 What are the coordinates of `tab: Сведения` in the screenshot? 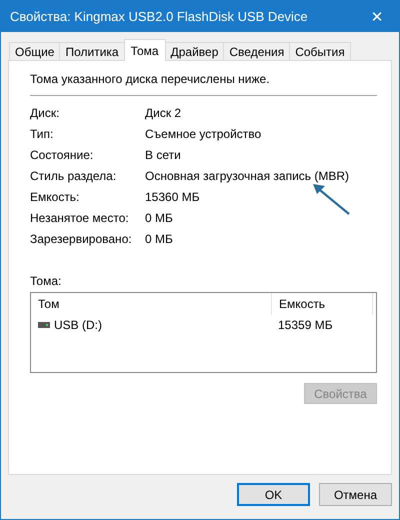 It's located at (256, 51).